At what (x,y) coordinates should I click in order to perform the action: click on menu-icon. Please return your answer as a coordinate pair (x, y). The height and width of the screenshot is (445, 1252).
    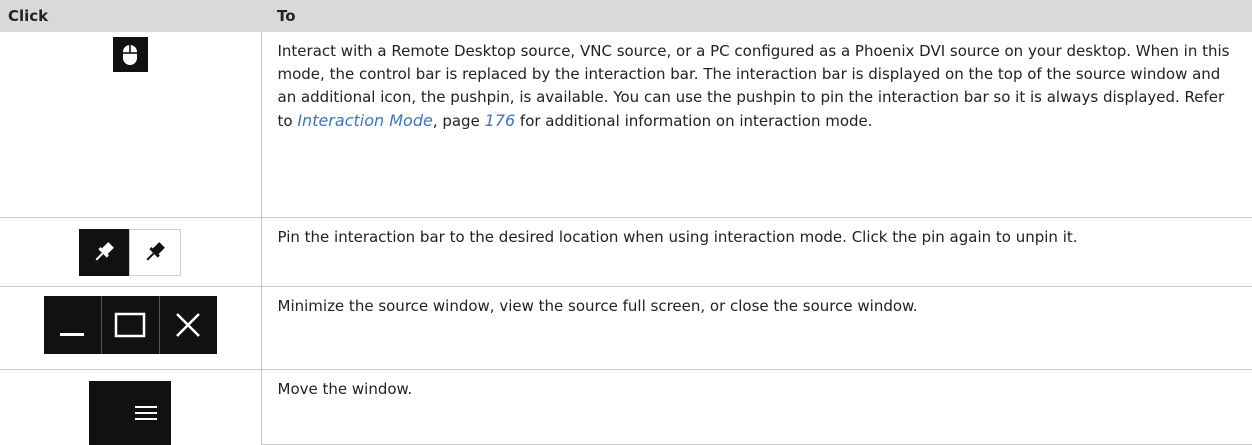
    Looking at the image, I should click on (146, 412).